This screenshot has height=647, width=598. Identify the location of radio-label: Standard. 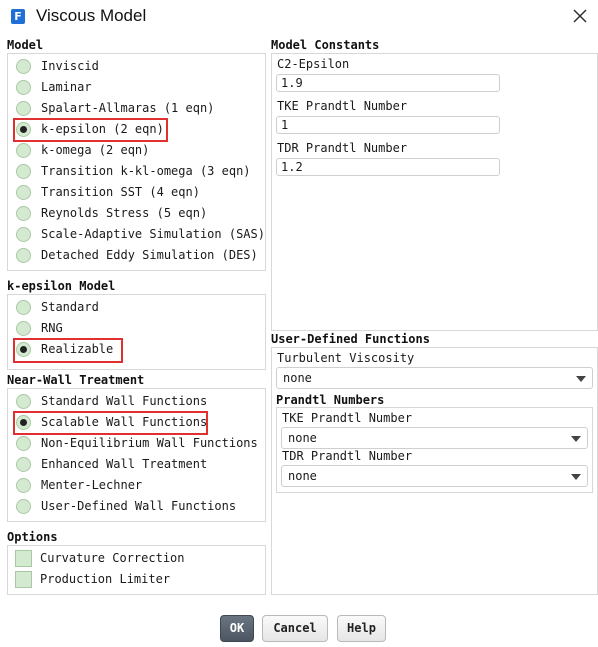
(70, 307).